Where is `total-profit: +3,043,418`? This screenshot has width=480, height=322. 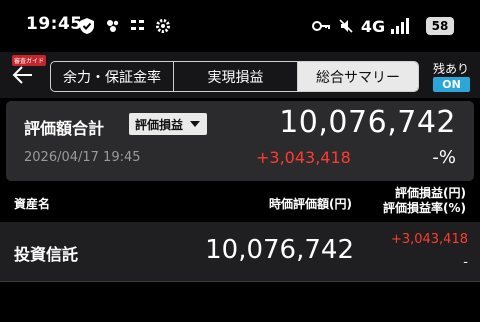
total-profit: +3,043,418 is located at coordinates (303, 157).